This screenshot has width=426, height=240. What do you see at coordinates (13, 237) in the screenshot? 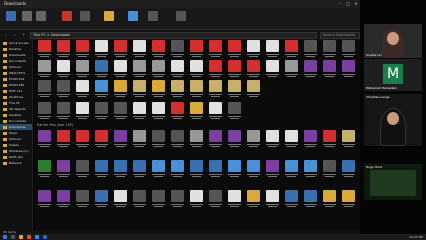
I see `search-icon` at bounding box center [13, 237].